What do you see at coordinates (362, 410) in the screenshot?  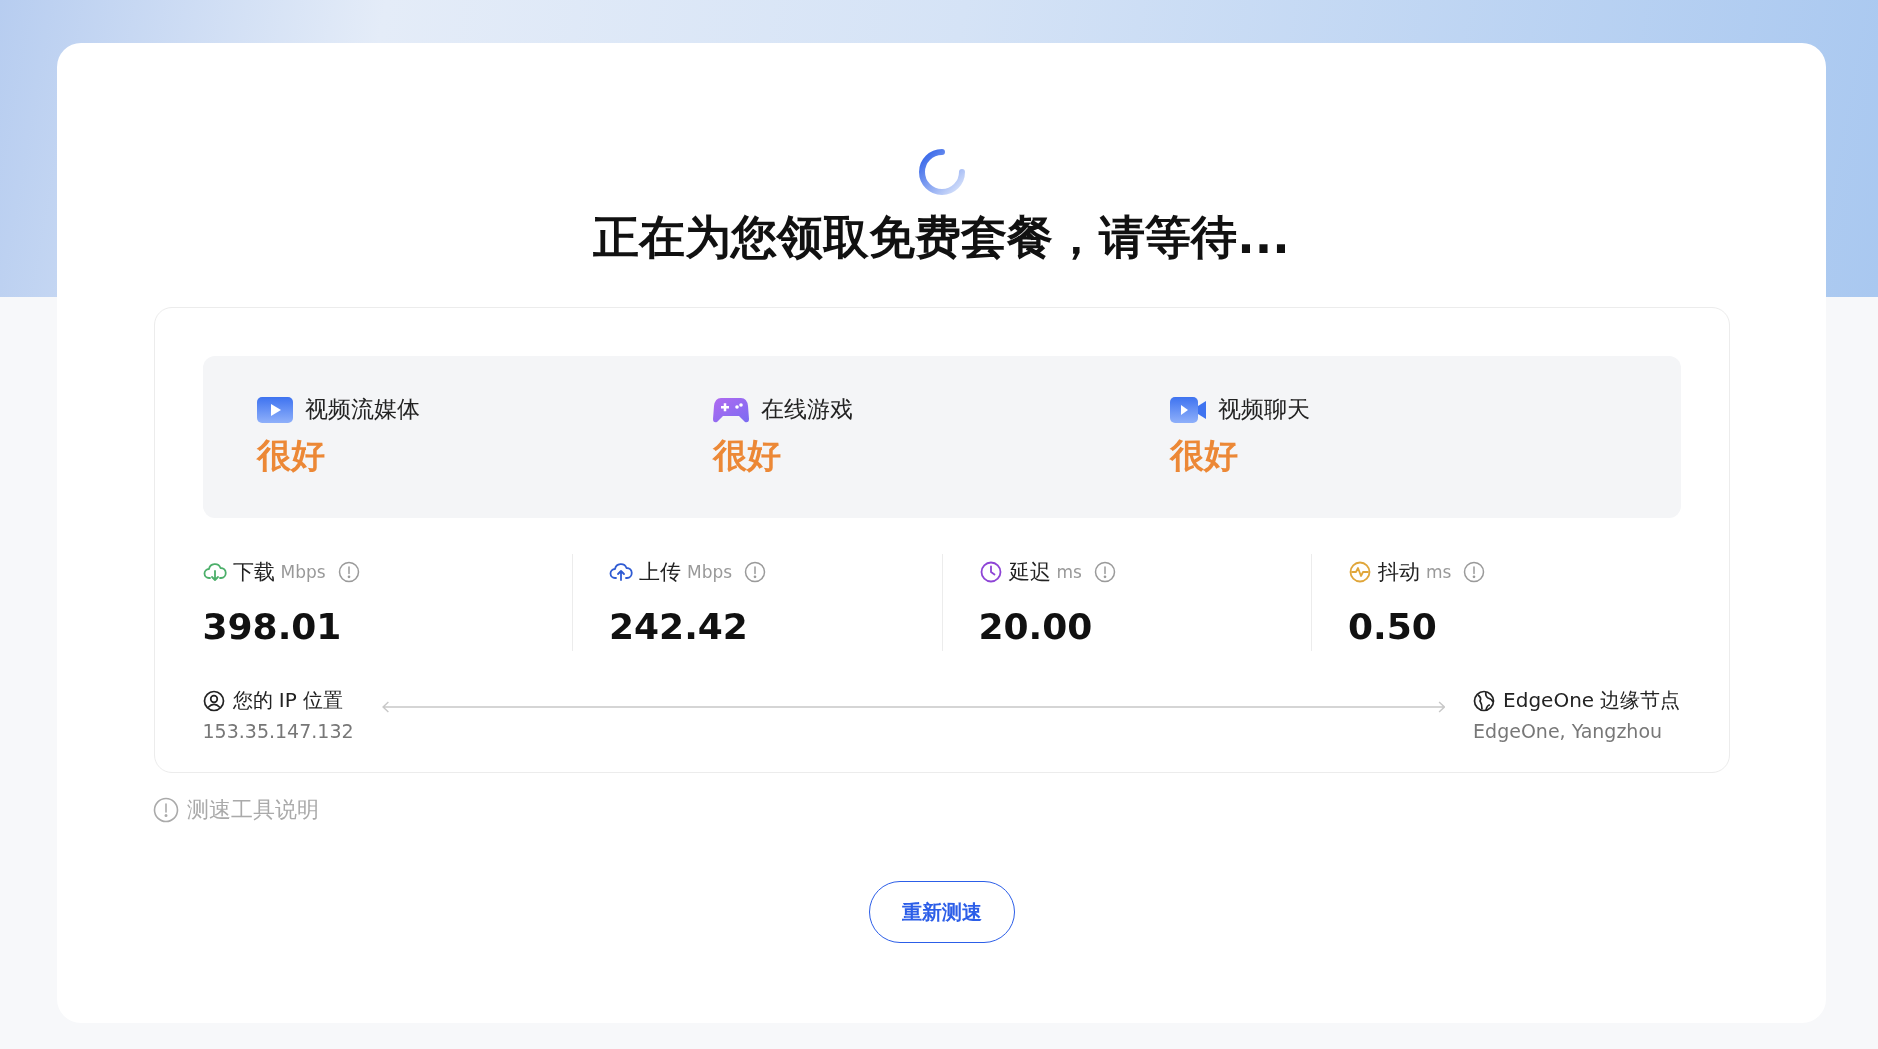 I see `category-label: 视频流媒体` at bounding box center [362, 410].